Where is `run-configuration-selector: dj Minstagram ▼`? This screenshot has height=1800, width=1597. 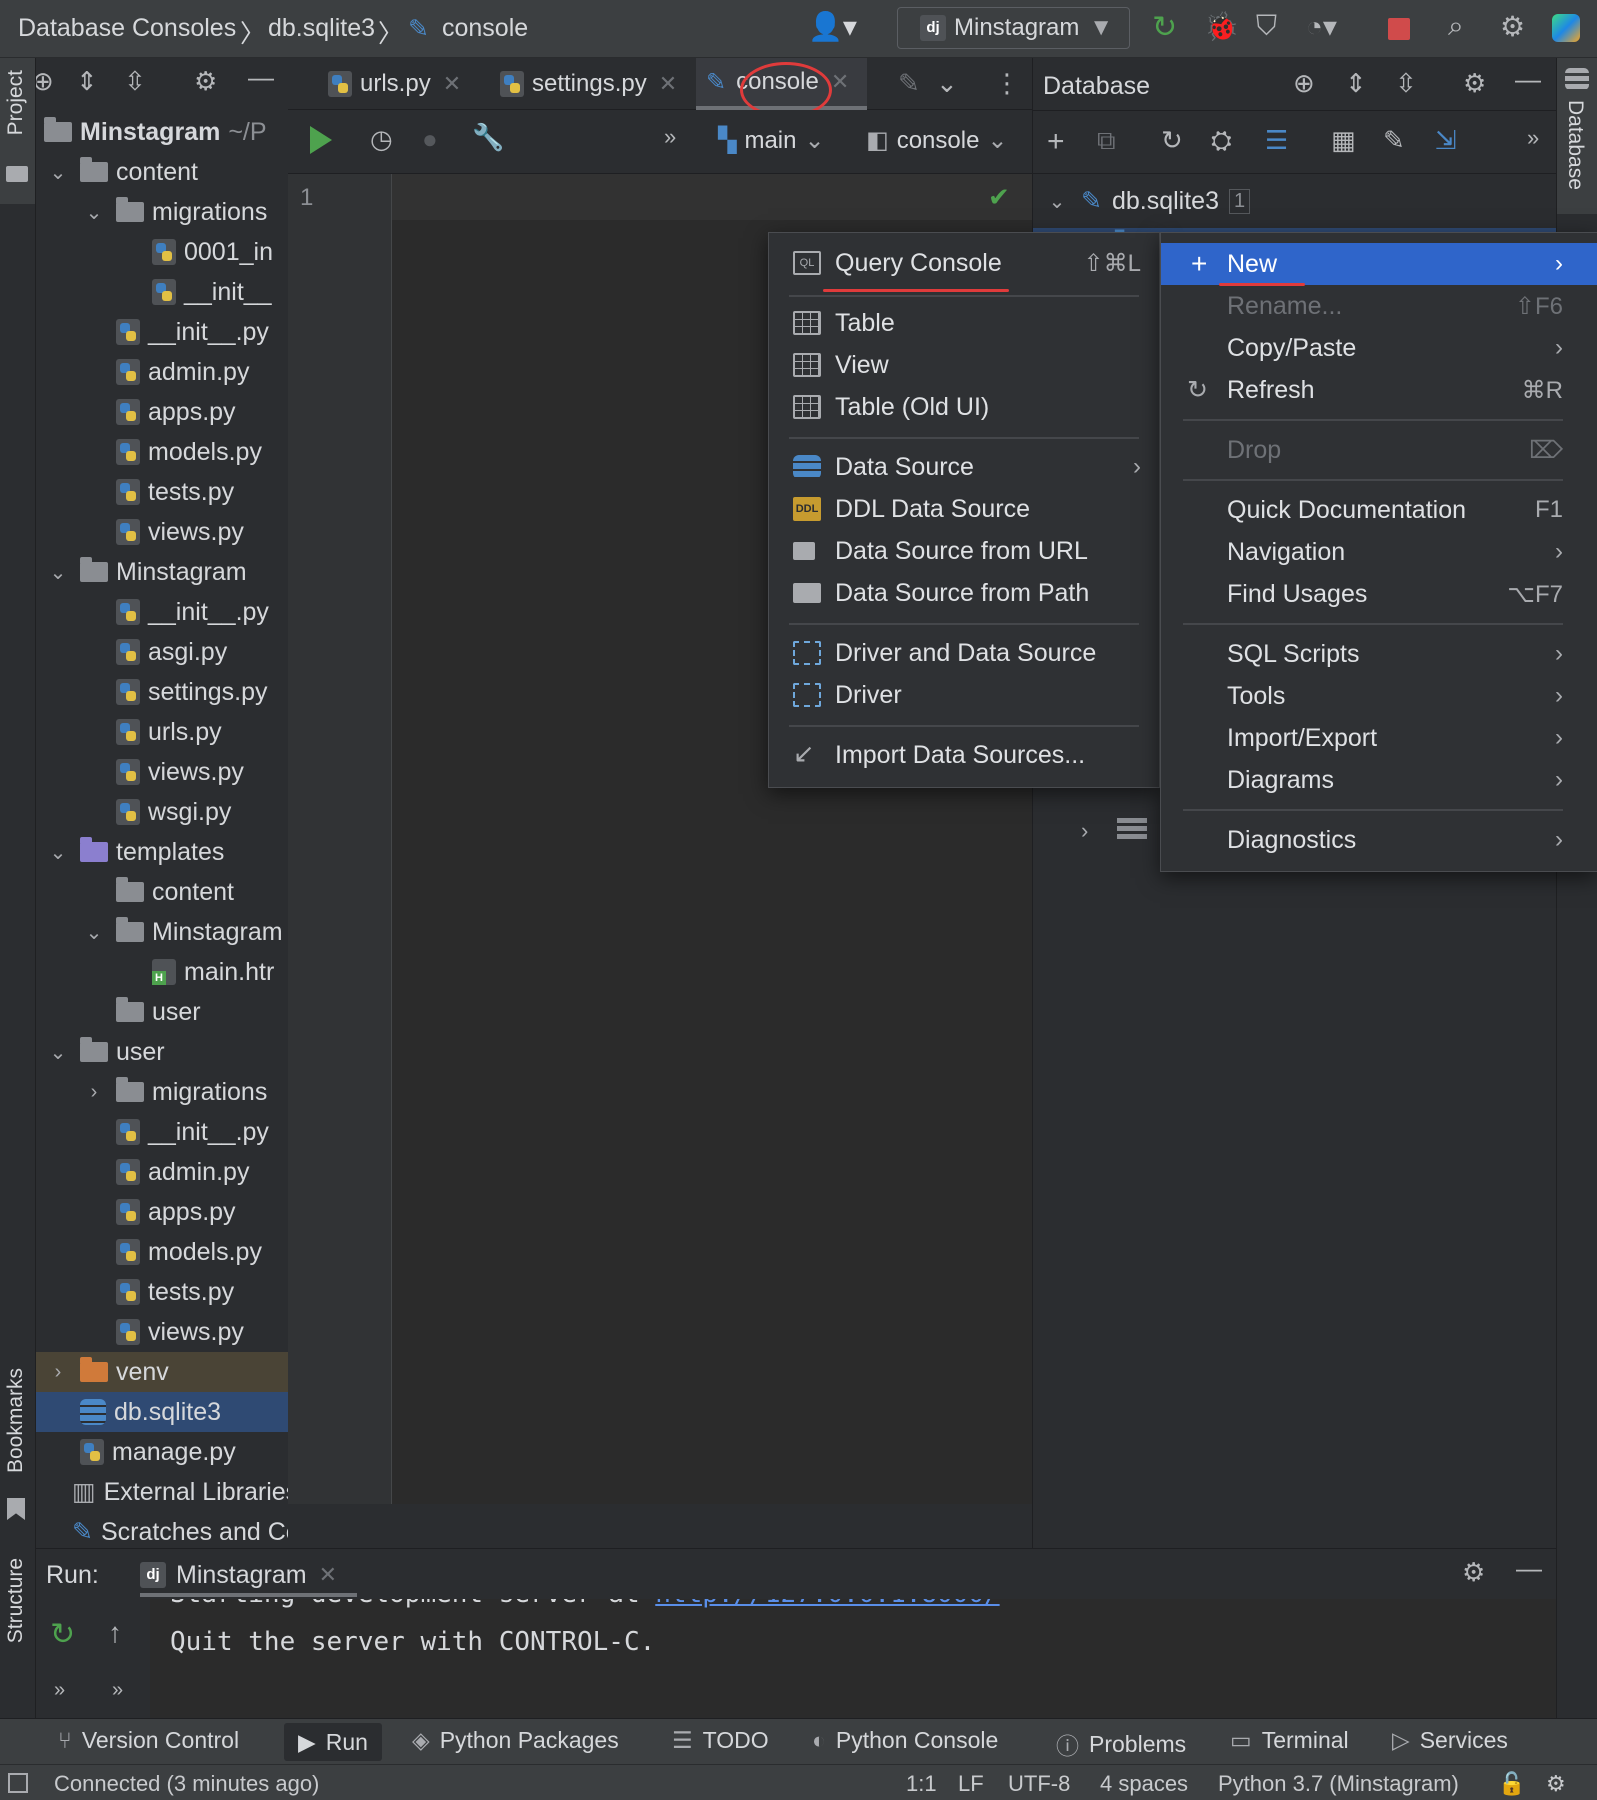 run-configuration-selector: dj Minstagram ▼ is located at coordinates (1013, 28).